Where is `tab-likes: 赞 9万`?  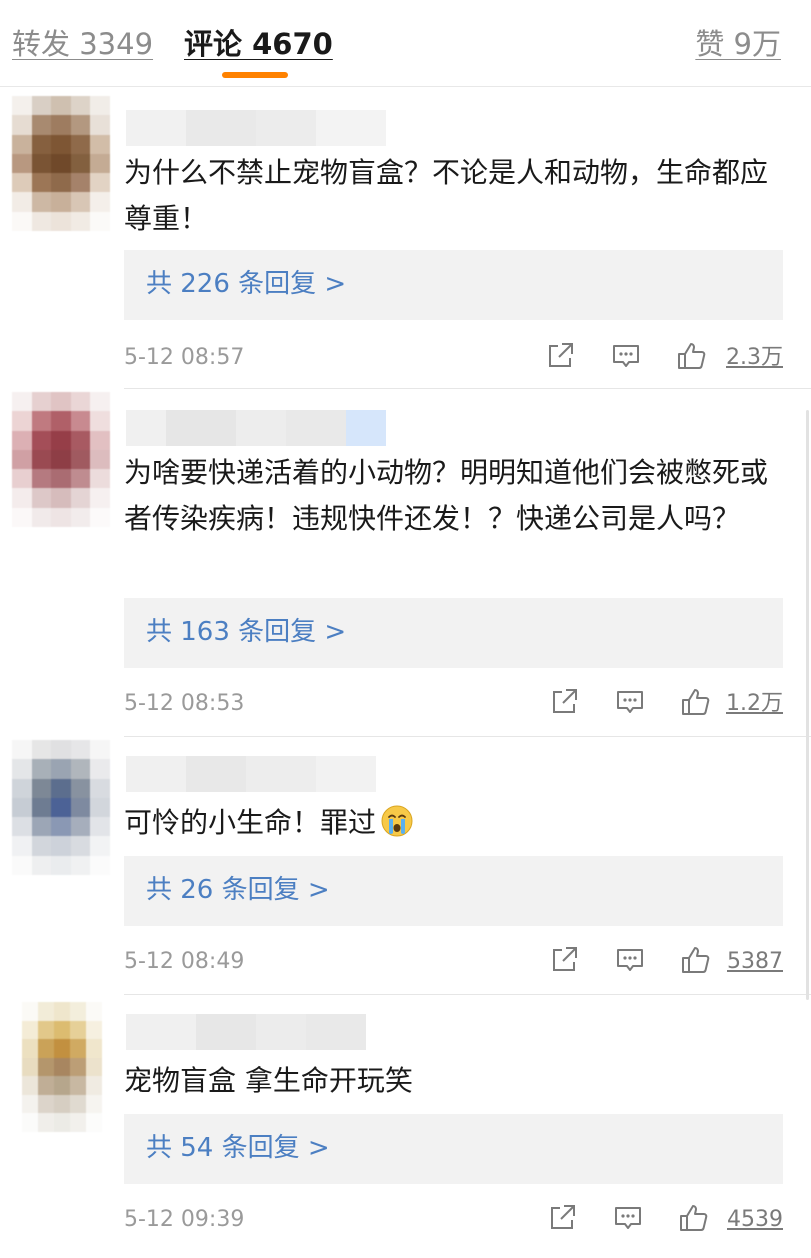
tab-likes: 赞 9万 is located at coordinates (738, 44).